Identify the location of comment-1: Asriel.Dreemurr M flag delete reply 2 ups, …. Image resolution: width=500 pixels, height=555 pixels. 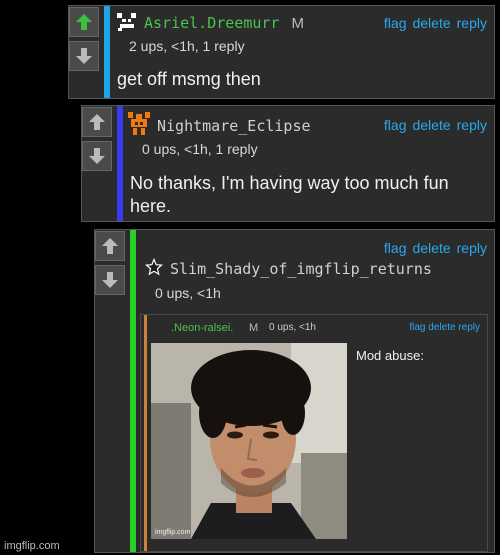
(281, 52).